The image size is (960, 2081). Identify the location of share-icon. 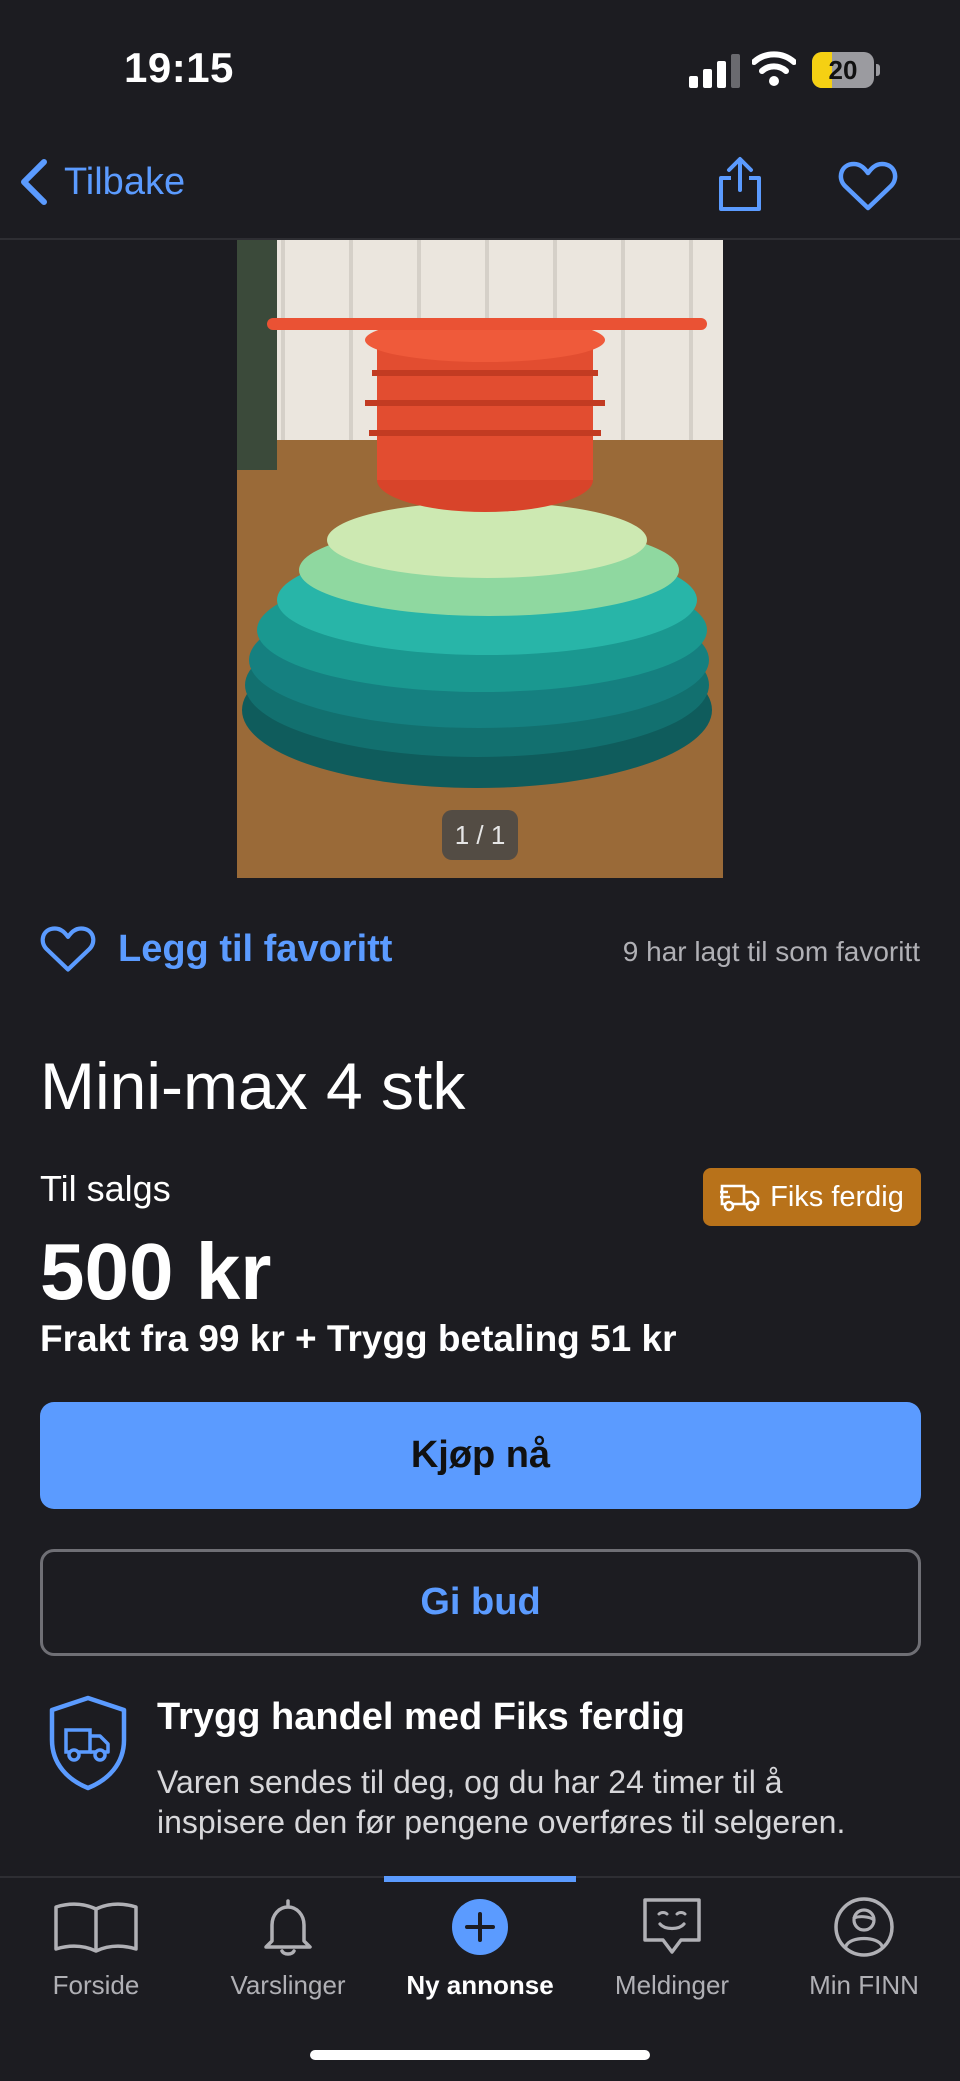
(740, 184).